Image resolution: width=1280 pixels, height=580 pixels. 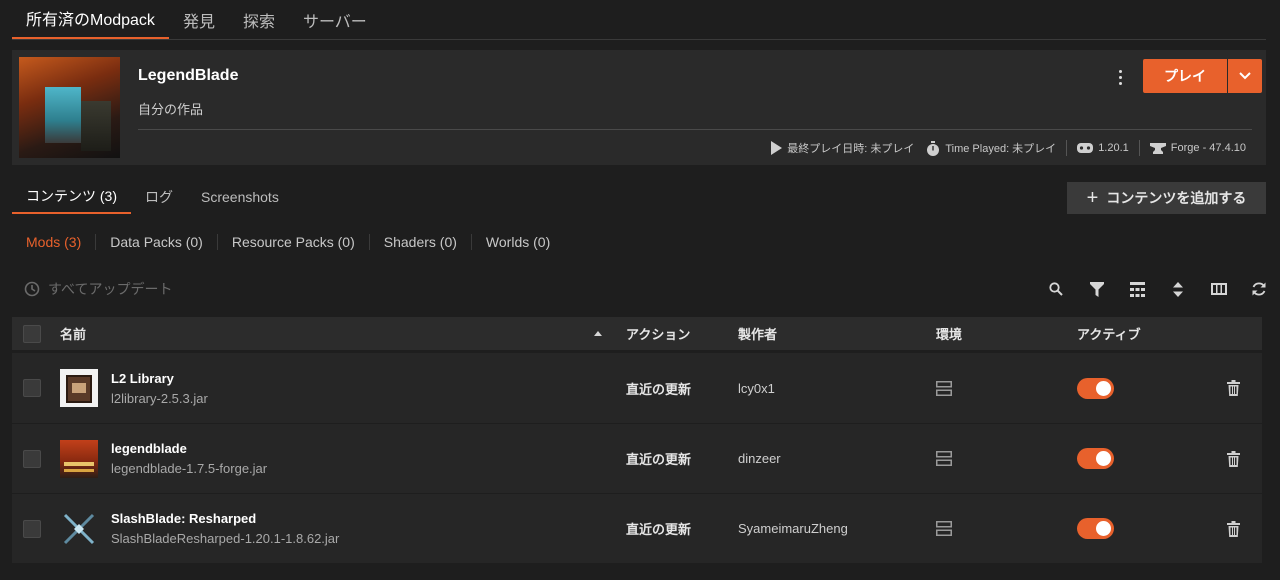 I want to click on mod-author: SyameimaruZheng, so click(x=793, y=528).